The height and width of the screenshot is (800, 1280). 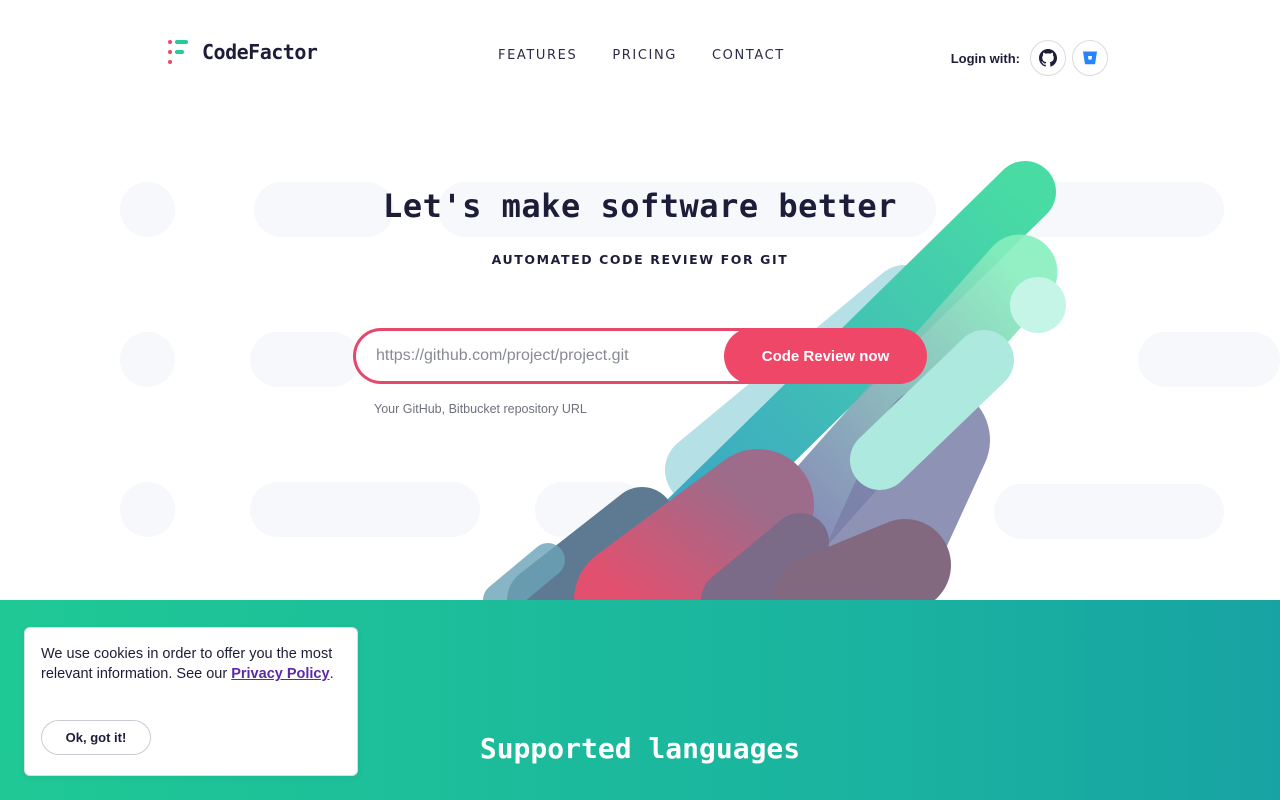 What do you see at coordinates (180, 52) in the screenshot?
I see `codefactor-logo-icon` at bounding box center [180, 52].